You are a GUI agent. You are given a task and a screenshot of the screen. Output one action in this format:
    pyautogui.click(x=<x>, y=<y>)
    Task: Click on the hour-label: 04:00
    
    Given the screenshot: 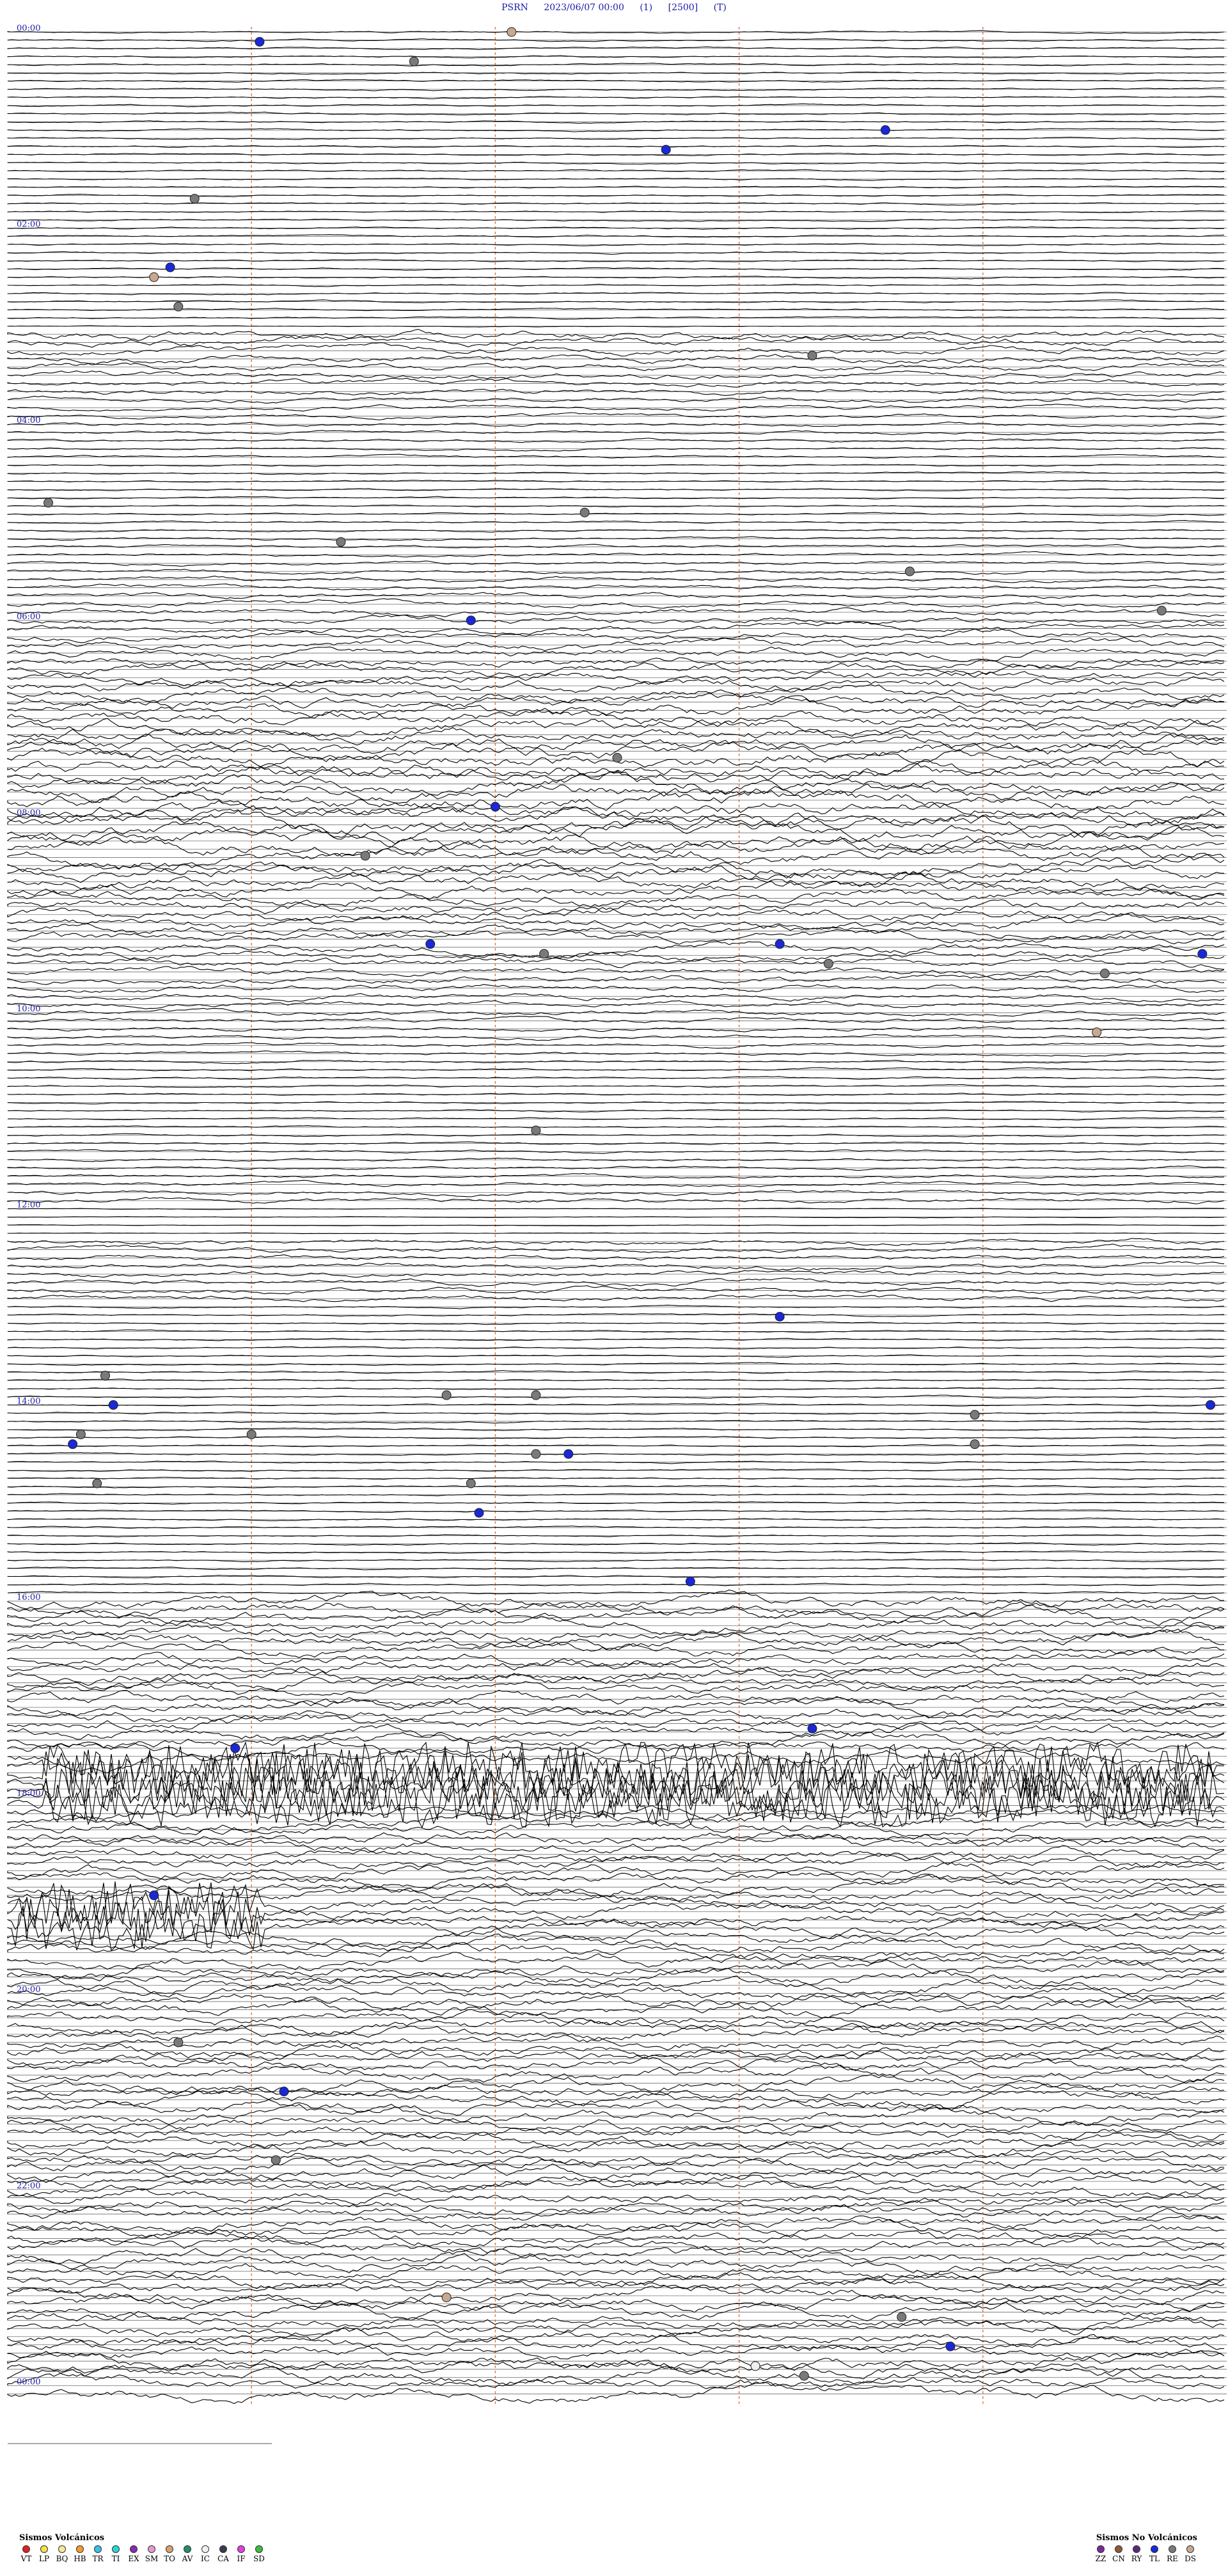 What is the action you would take?
    pyautogui.click(x=28, y=420)
    